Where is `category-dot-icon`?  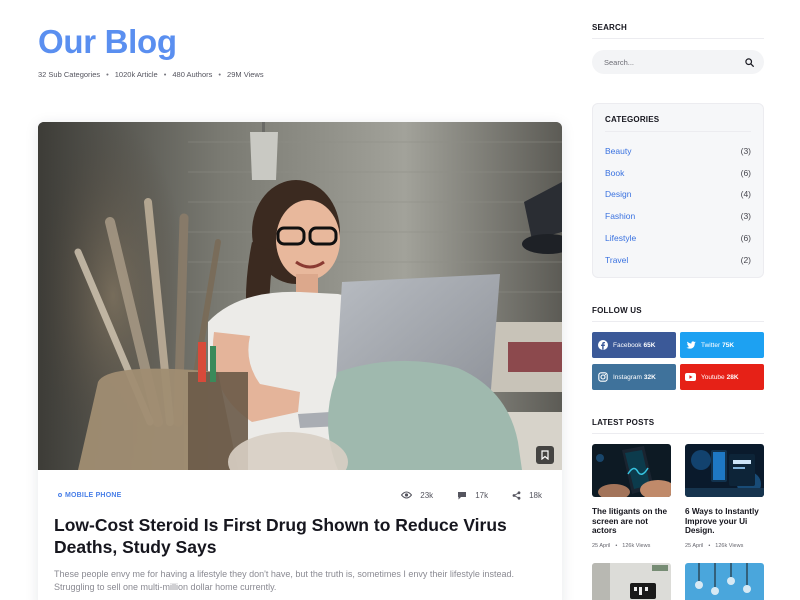
category-dot-icon is located at coordinates (60, 495).